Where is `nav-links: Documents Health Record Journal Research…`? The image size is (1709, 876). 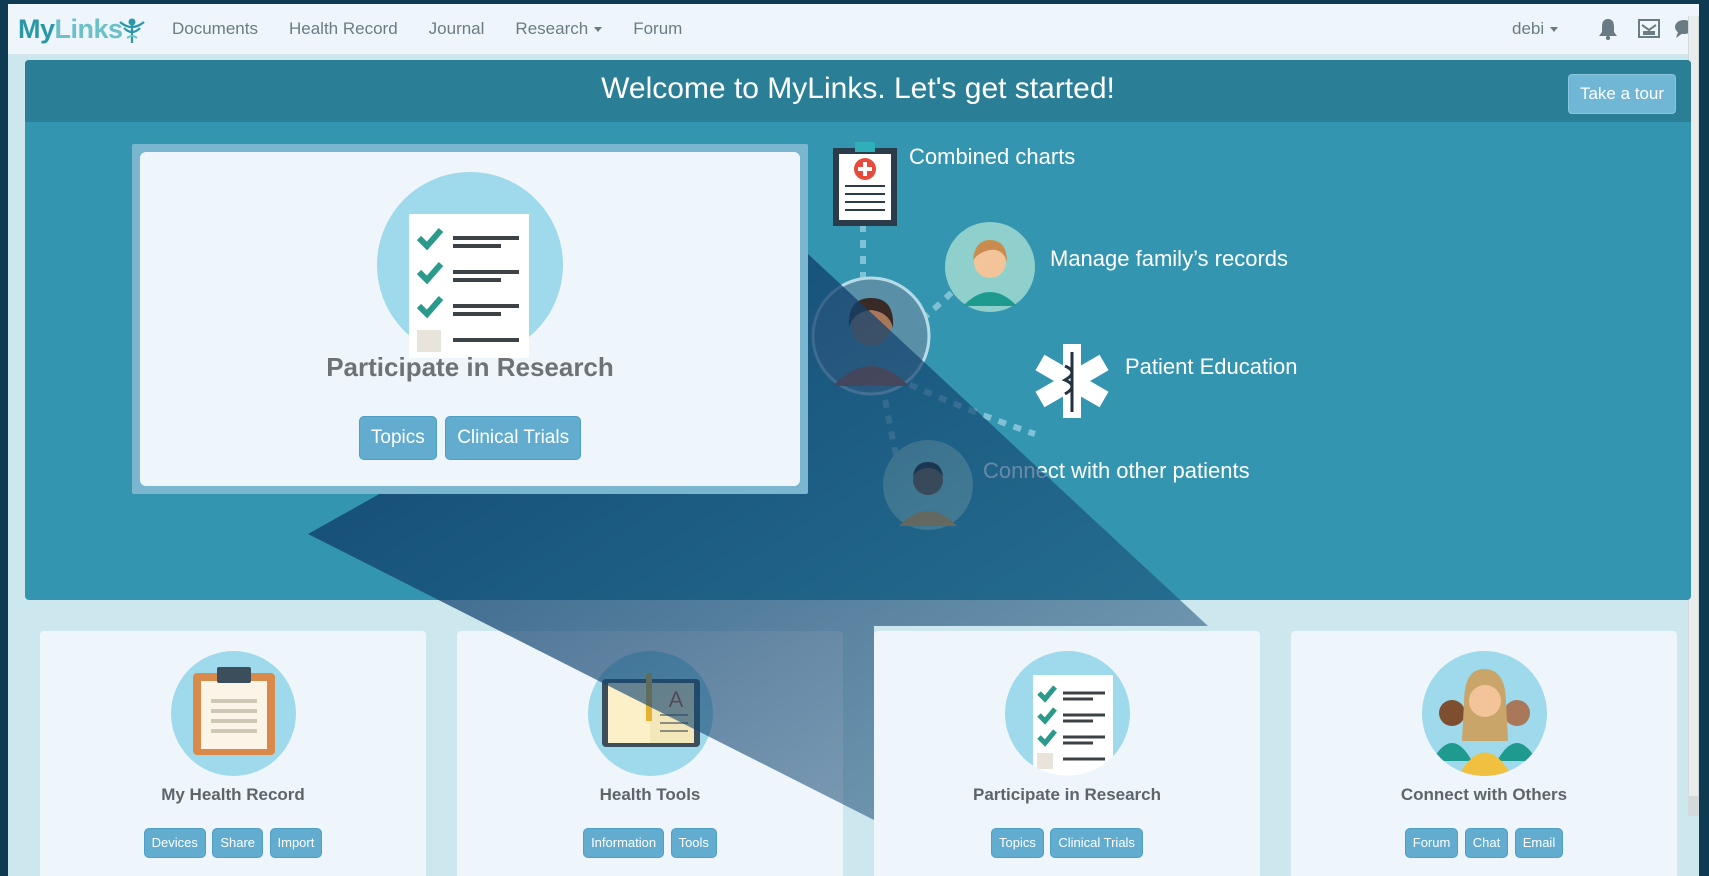 nav-links: Documents Health Record Journal Research… is located at coordinates (442, 29).